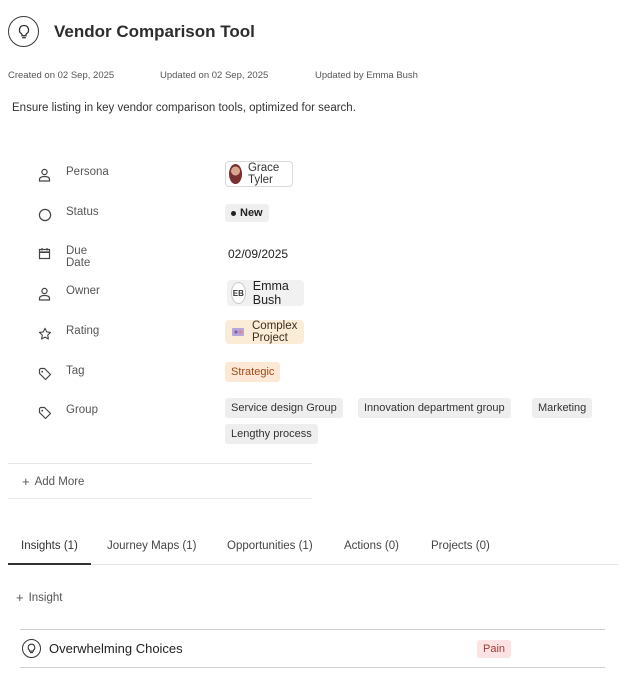  Describe the element at coordinates (82, 410) in the screenshot. I see `group-label: Group` at that location.